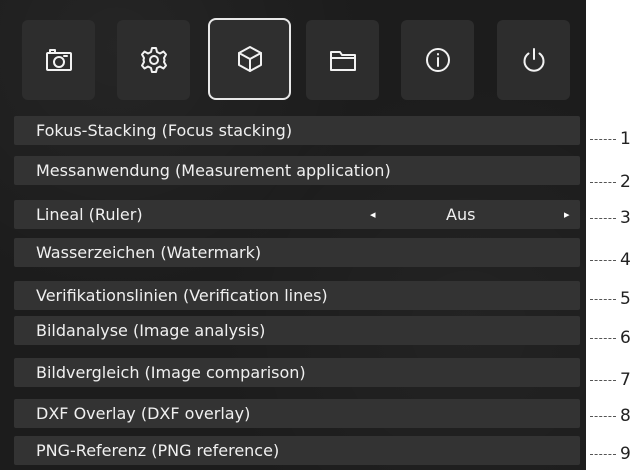 The image size is (640, 470). I want to click on menu-item-label: Verifikationslinien (Verification lines), so click(182, 295).